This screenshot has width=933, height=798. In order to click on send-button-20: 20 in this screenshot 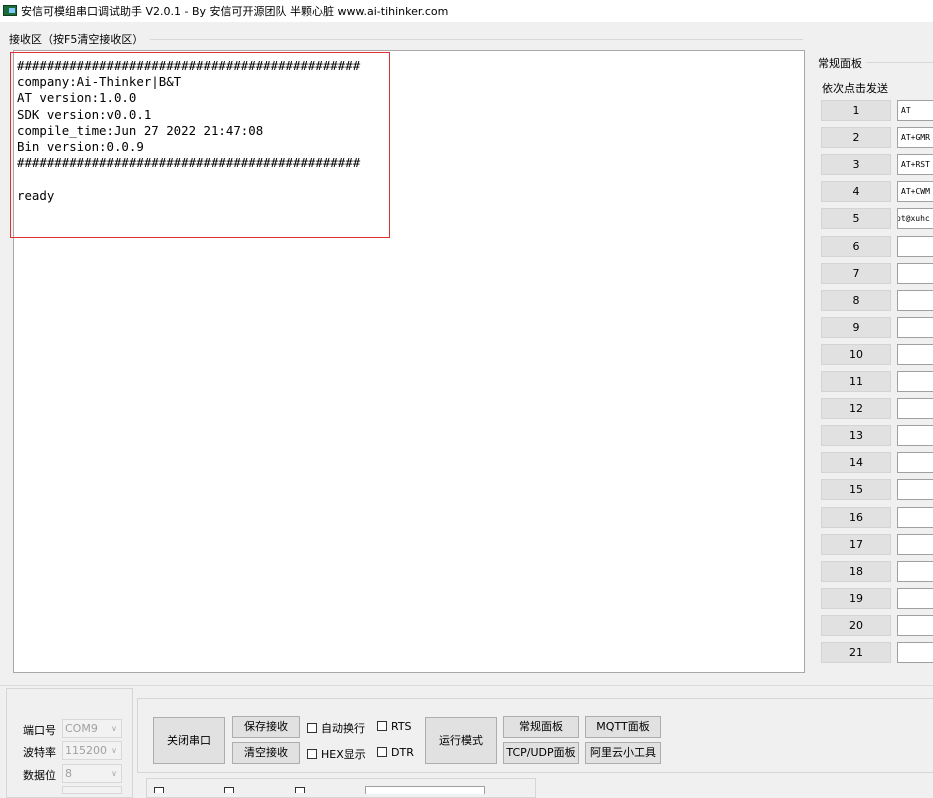, I will do `click(856, 625)`.